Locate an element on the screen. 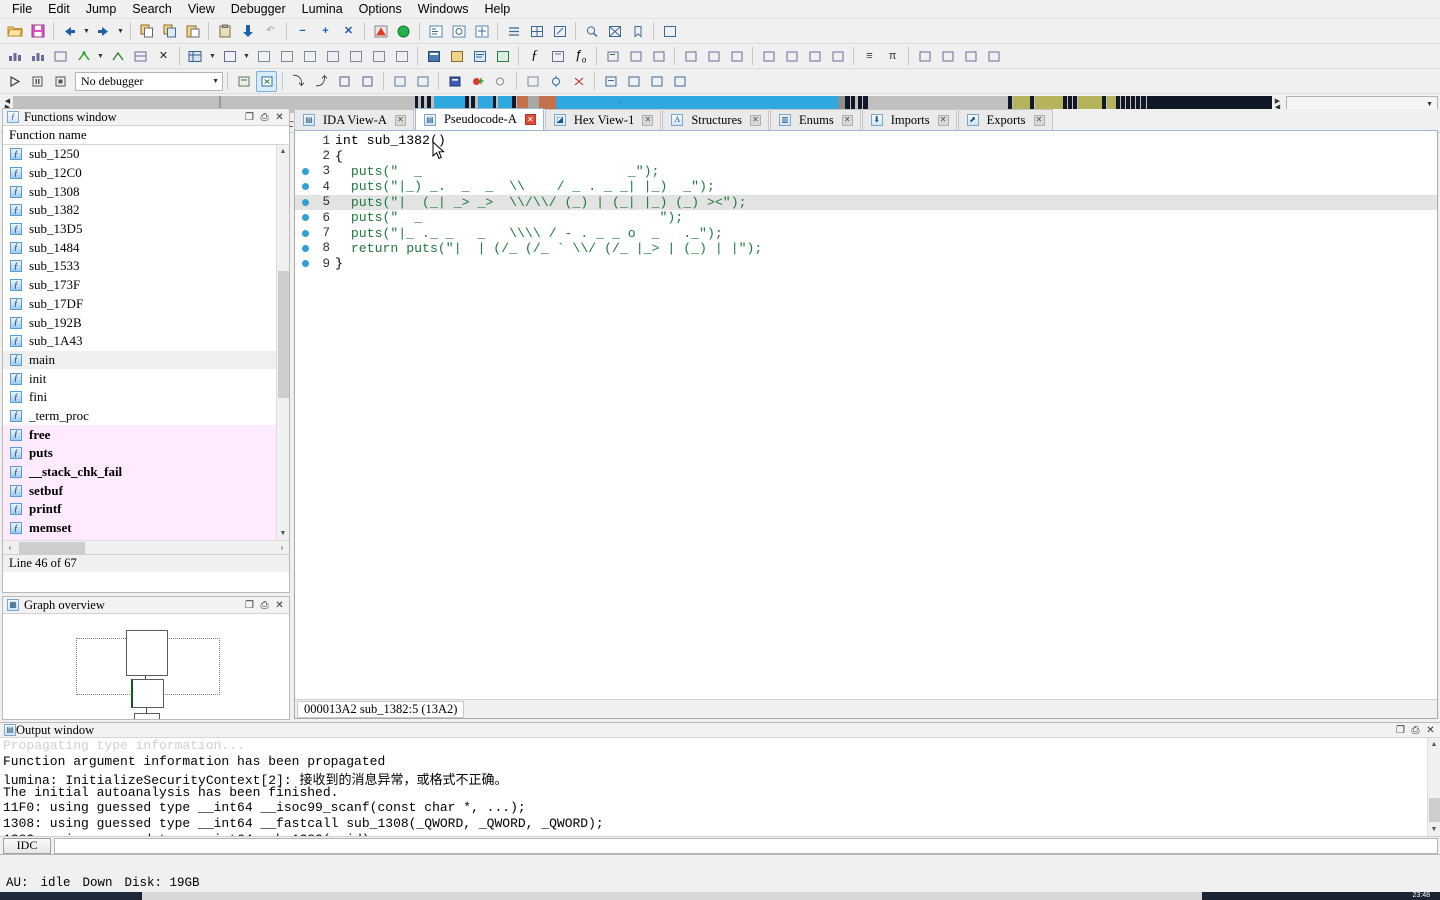 The height and width of the screenshot is (900, 1440). list-item: ƒ sub_1484 is located at coordinates (146, 247).